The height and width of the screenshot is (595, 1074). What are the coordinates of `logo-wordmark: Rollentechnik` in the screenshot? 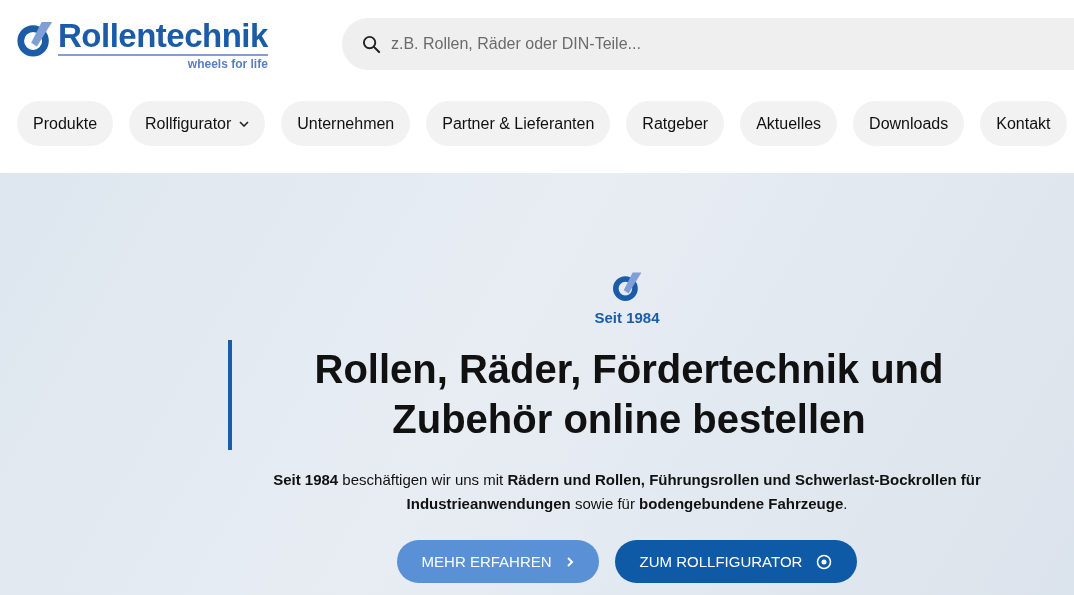 It's located at (163, 36).